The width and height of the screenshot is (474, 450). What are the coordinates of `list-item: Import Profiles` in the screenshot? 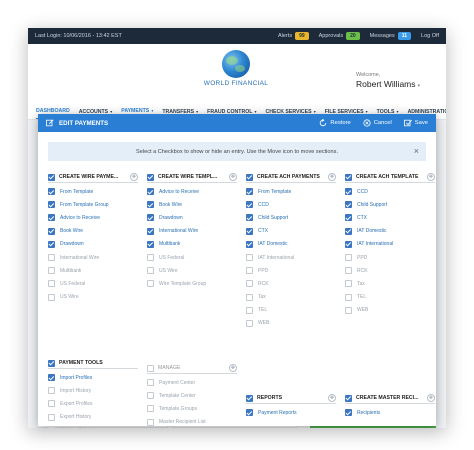 It's located at (93, 377).